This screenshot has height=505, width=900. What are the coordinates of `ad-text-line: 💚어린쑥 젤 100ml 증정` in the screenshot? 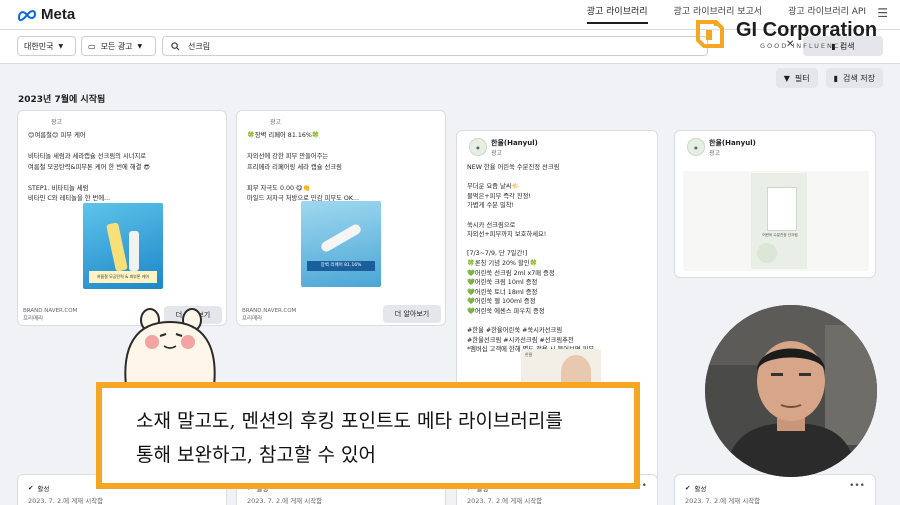 It's located at (501, 302).